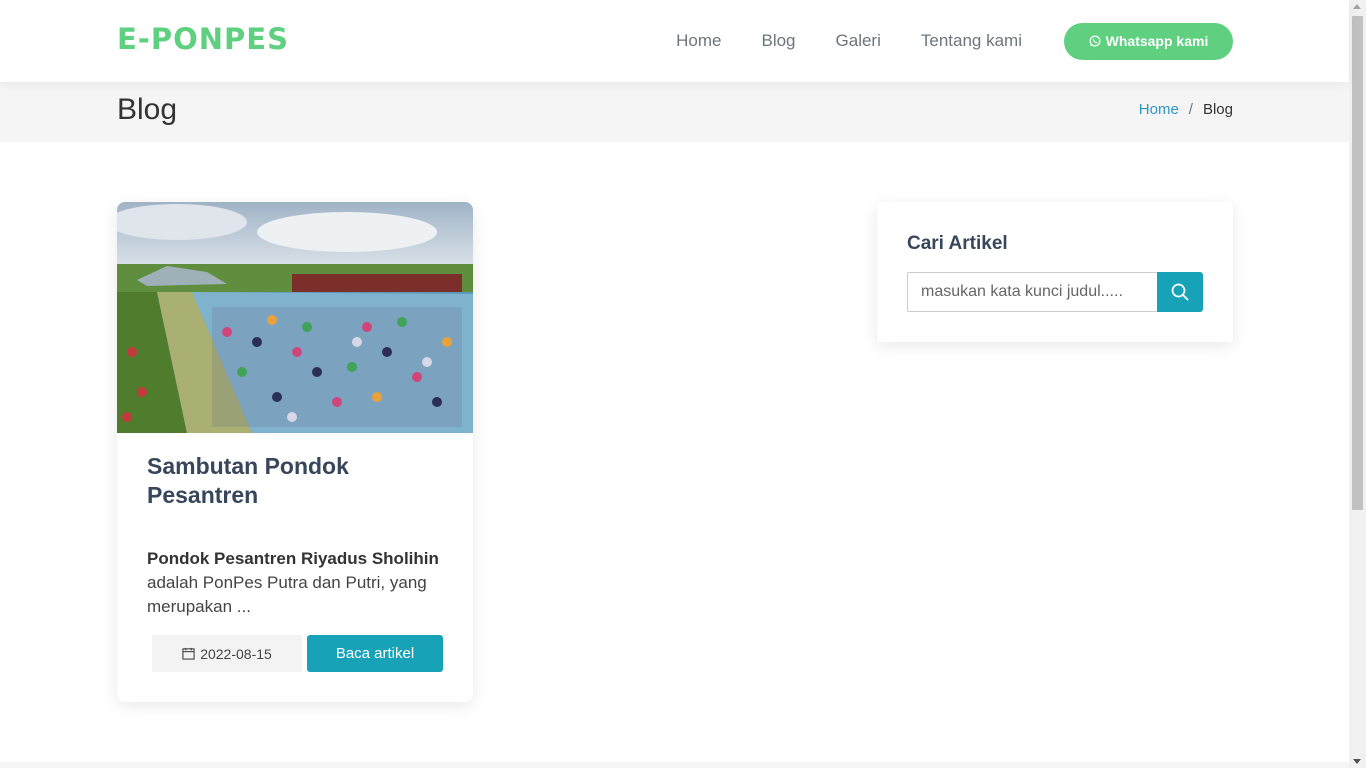 The width and height of the screenshot is (1366, 768). I want to click on page-scrollbar, so click(1357, 384).